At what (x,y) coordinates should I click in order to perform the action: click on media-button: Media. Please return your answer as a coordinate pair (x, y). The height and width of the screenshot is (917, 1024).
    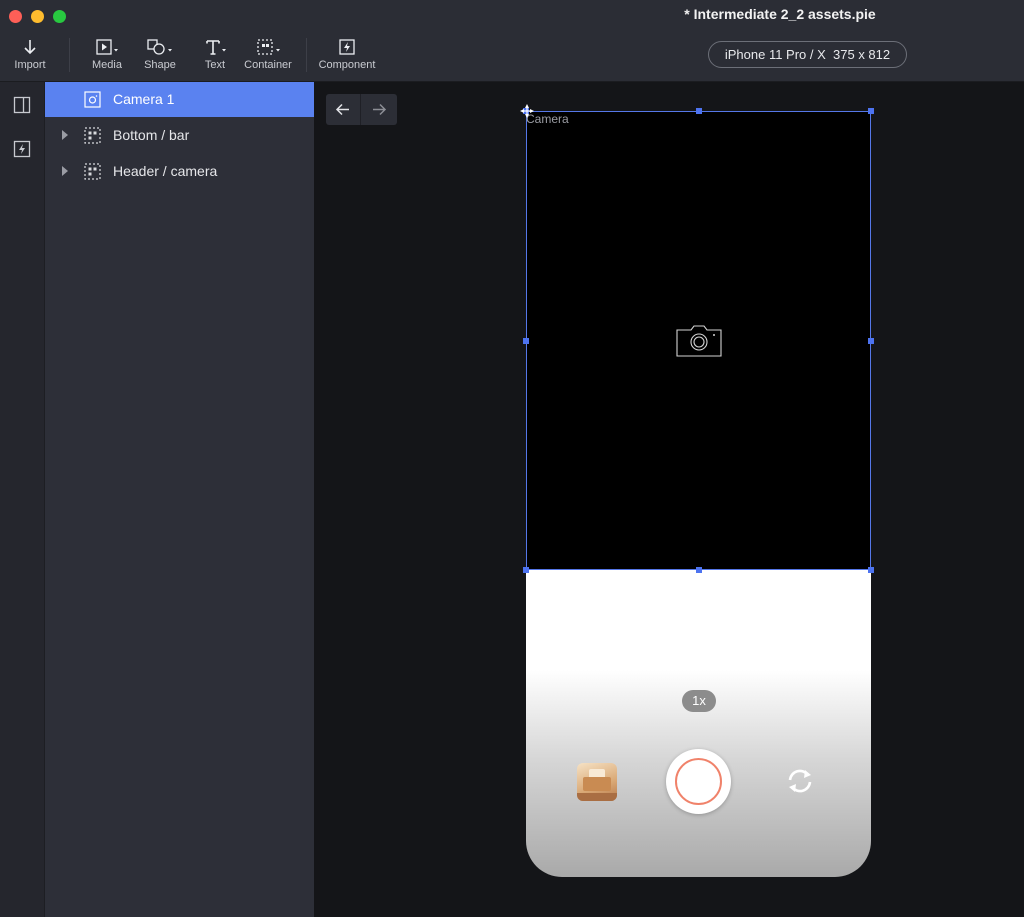
    Looking at the image, I should click on (107, 54).